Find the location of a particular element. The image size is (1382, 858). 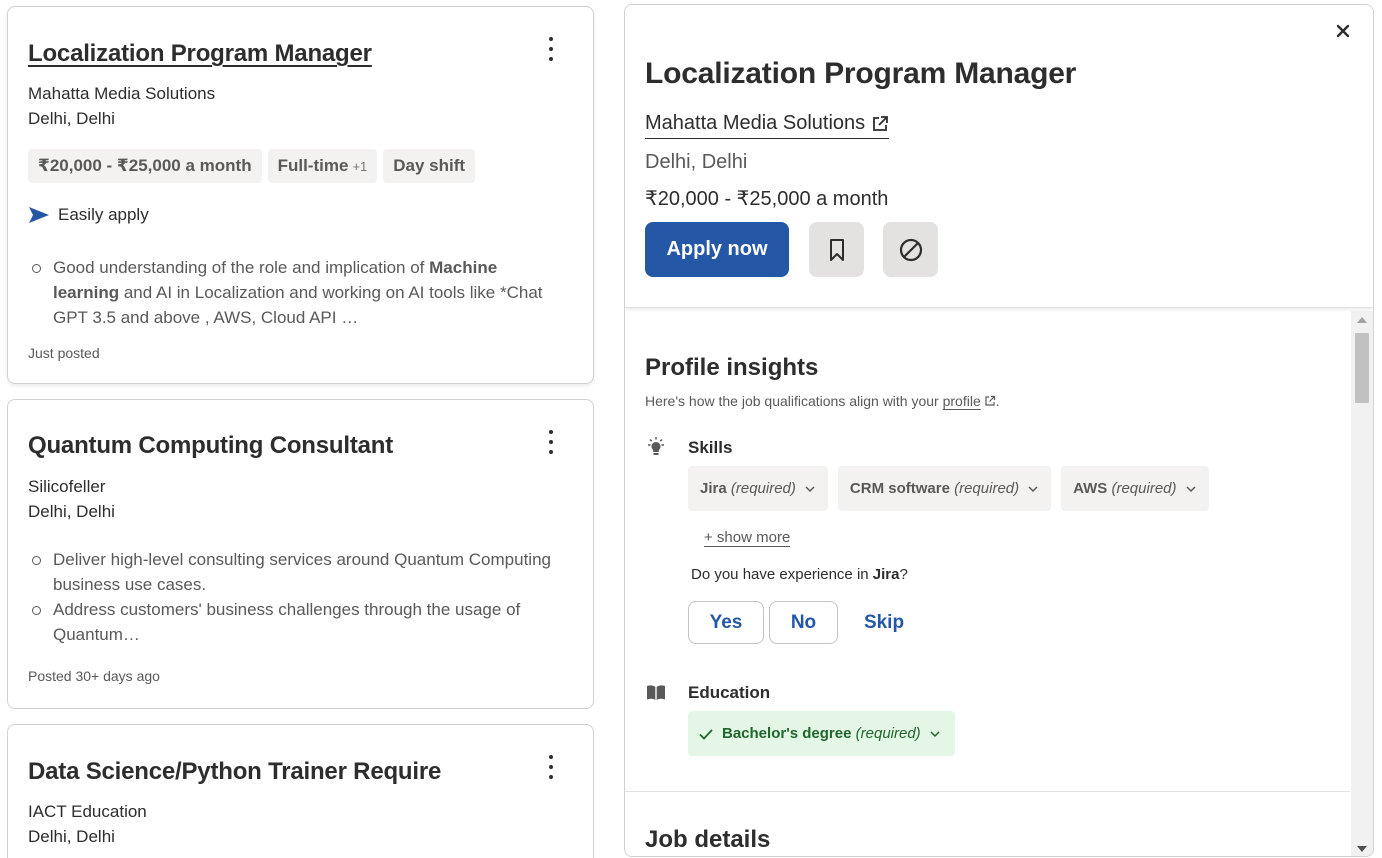

education-chip: Bachelor's degree (required) is located at coordinates (821, 733).